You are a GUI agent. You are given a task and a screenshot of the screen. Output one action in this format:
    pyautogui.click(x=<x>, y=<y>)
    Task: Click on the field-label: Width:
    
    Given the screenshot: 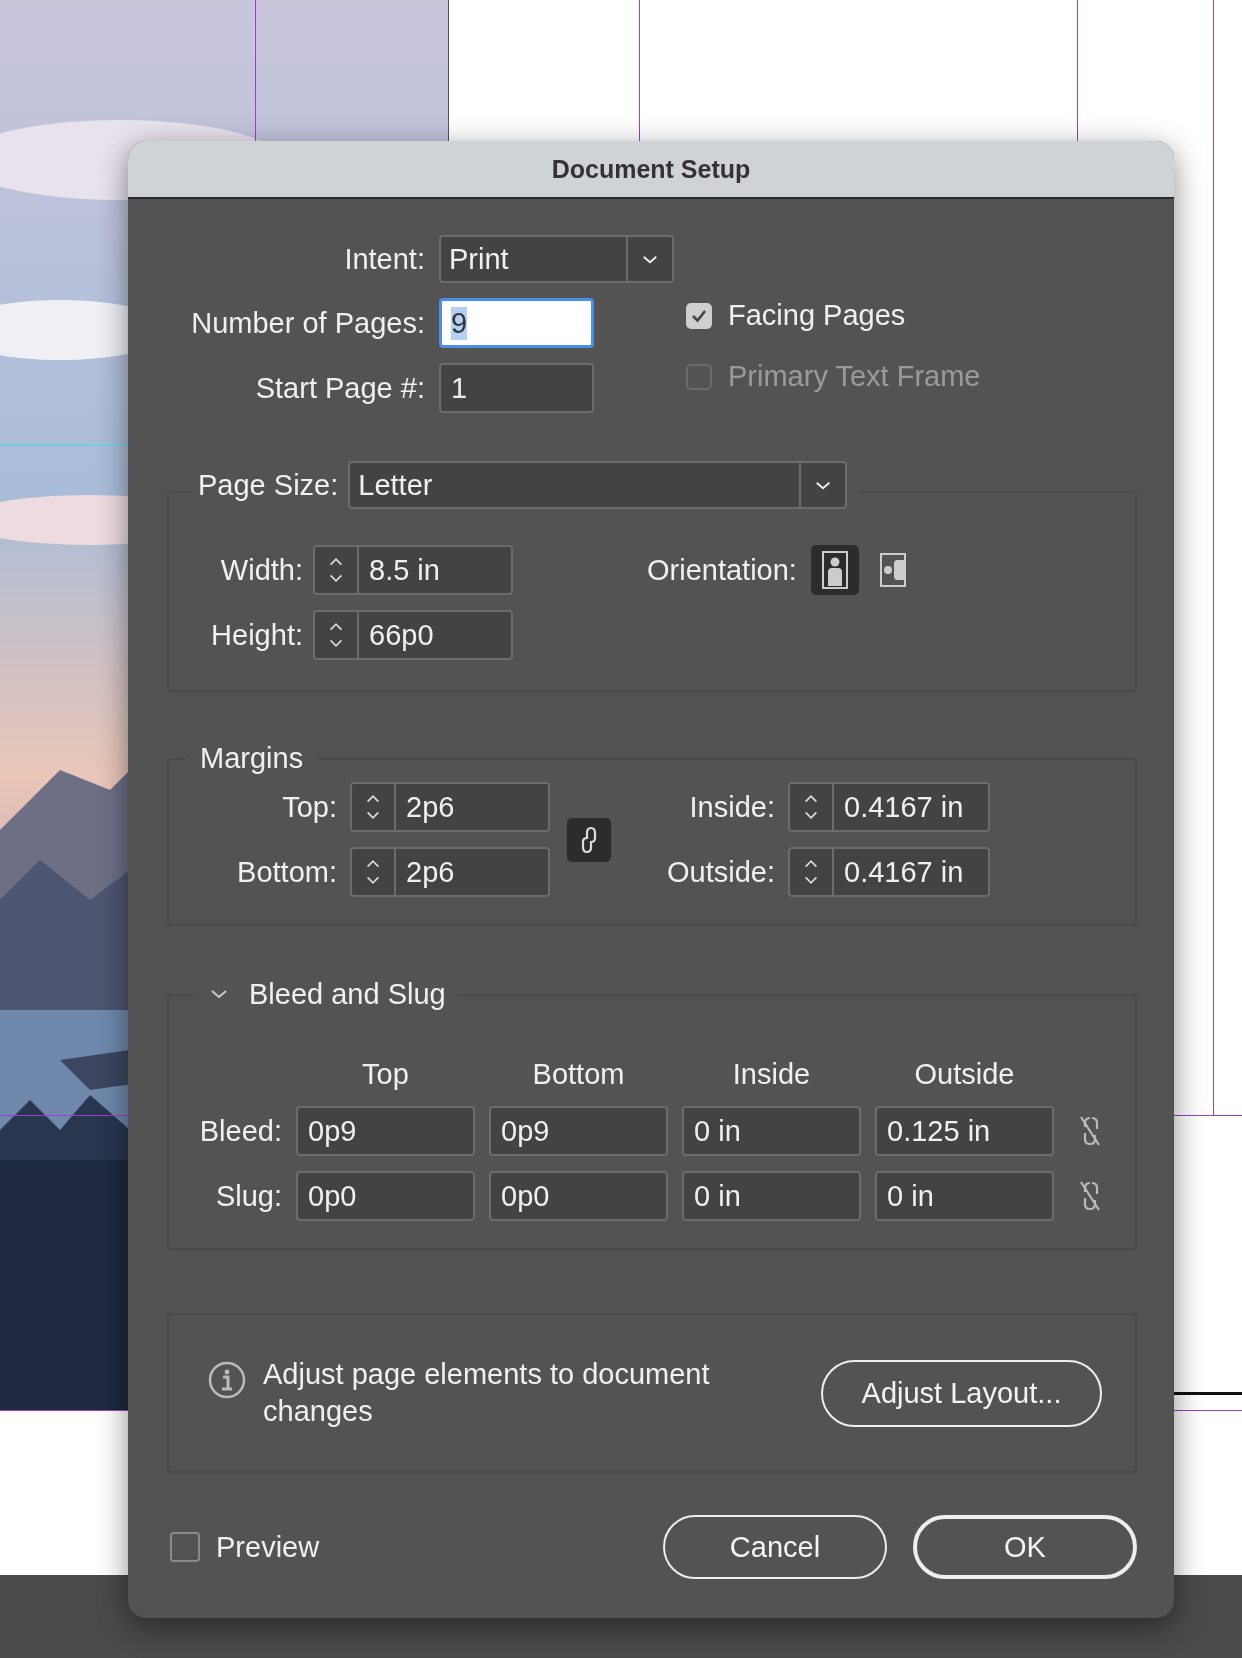 What is the action you would take?
    pyautogui.click(x=261, y=570)
    